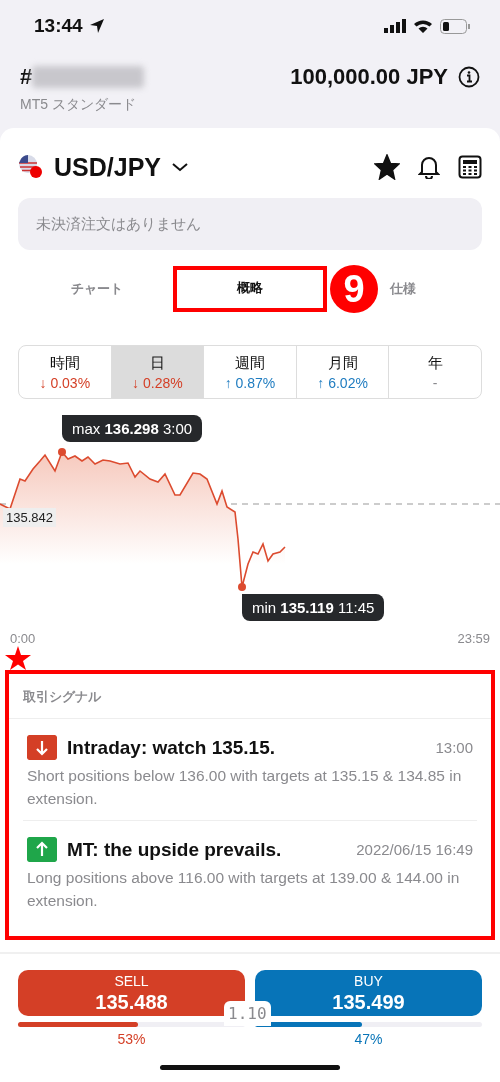 This screenshot has width=500, height=1082. Describe the element at coordinates (423, 26) in the screenshot. I see `wifi-icon` at that location.